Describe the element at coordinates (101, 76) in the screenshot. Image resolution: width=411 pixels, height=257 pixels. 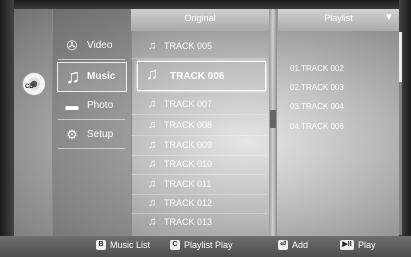
I see `menu-item-label: Music` at that location.